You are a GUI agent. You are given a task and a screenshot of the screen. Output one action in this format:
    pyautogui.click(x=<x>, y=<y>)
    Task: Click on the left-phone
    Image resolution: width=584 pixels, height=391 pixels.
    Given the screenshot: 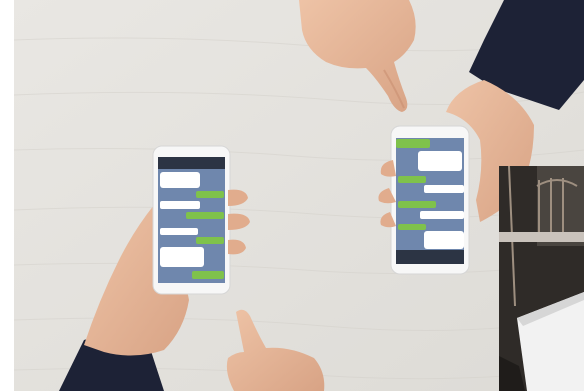 What is the action you would take?
    pyautogui.click(x=191, y=220)
    